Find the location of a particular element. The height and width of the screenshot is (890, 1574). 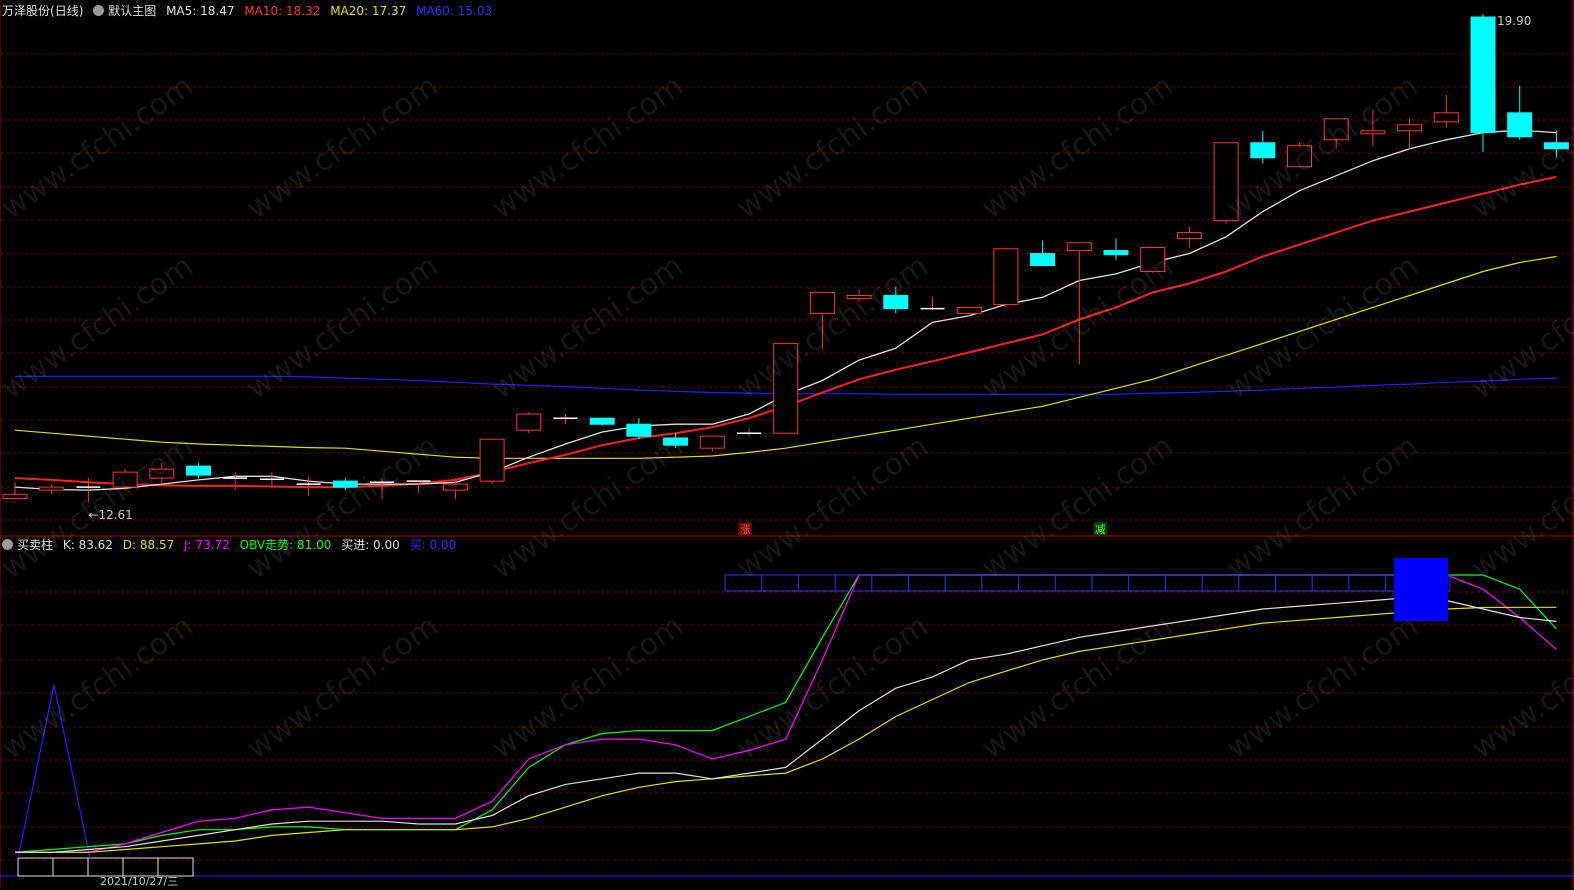

k-value: K: 83.62 is located at coordinates (87, 545).